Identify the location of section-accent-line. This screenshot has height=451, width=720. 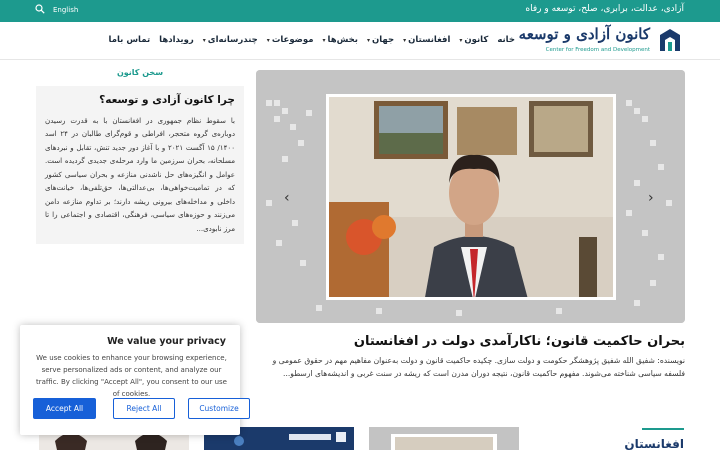
(663, 429).